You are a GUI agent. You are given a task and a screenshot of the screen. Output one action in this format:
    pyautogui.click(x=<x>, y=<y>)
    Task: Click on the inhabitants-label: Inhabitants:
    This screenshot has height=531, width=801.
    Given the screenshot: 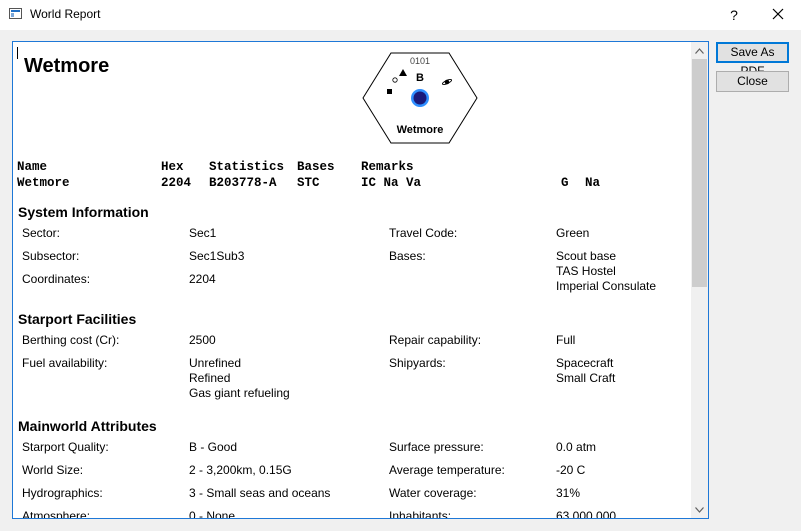 What is the action you would take?
    pyautogui.click(x=420, y=513)
    